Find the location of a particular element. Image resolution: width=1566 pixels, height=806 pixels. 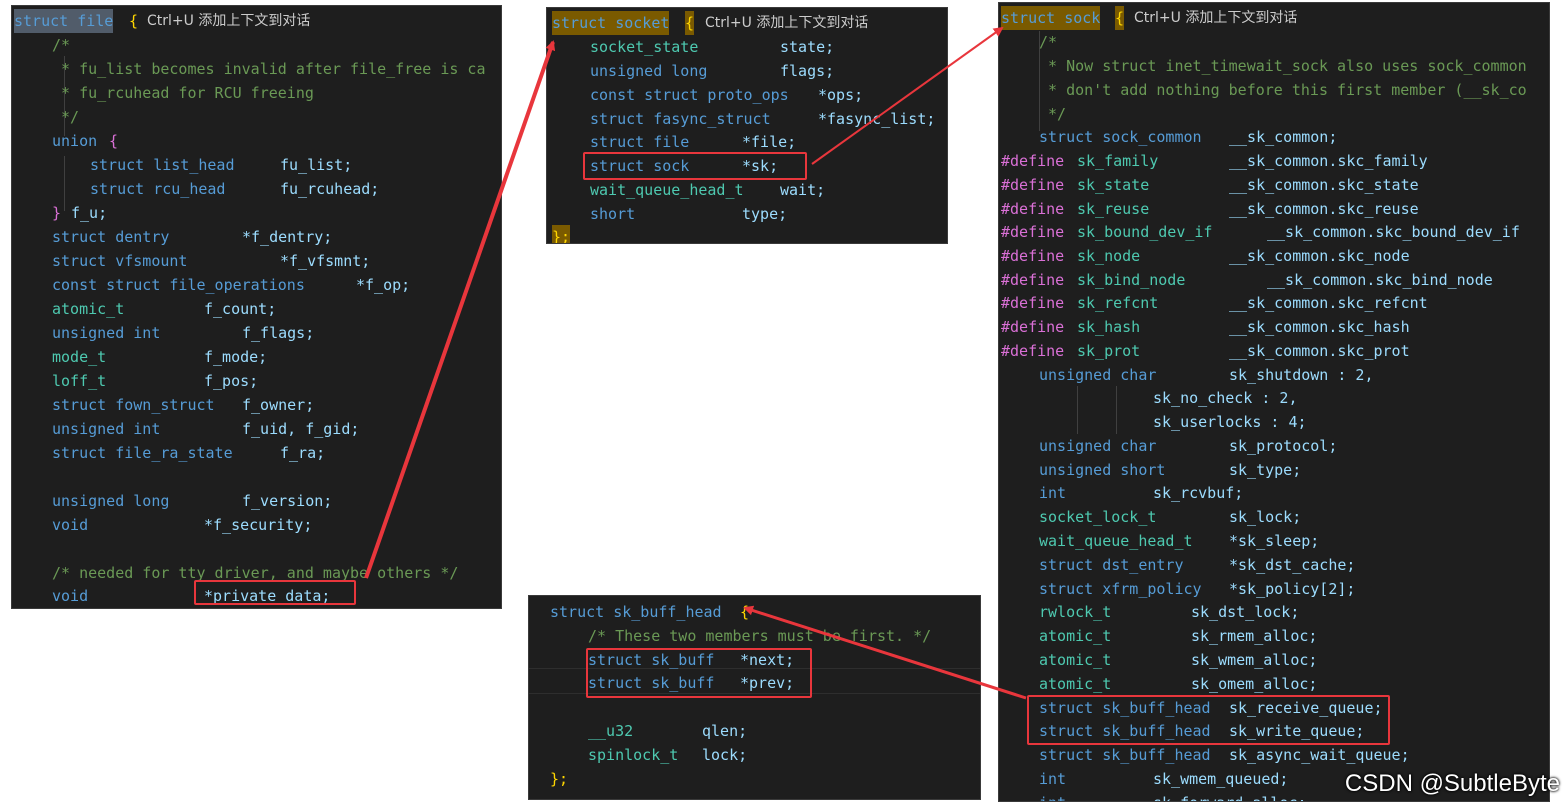

field-type: int is located at coordinates (1053, 493).